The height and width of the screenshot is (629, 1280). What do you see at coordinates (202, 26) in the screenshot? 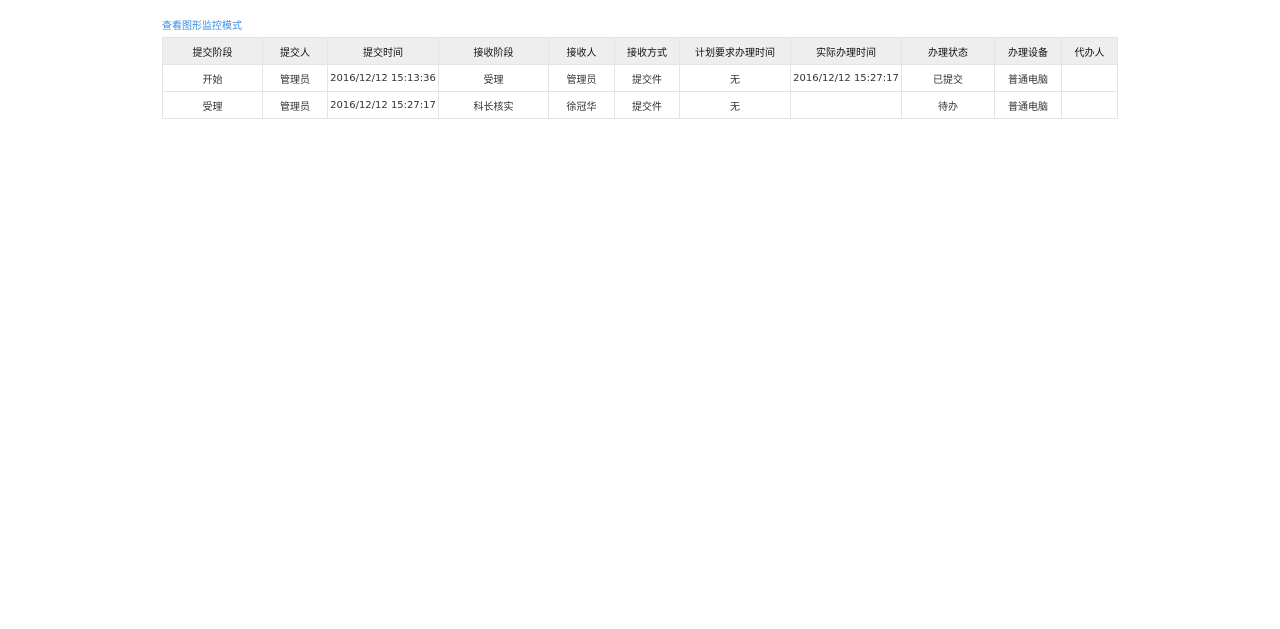
I see `view-graph-mode-link: 查看图形监控模式` at bounding box center [202, 26].